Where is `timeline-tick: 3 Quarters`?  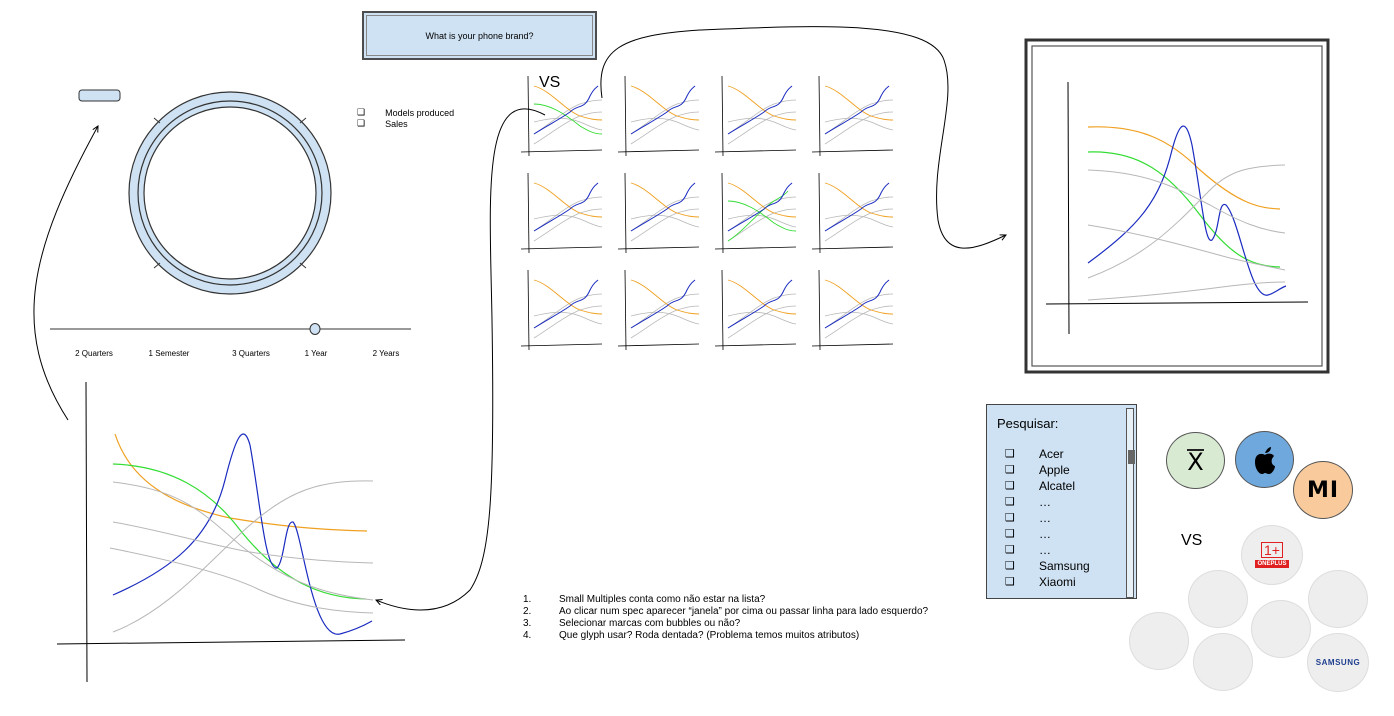 timeline-tick: 3 Quarters is located at coordinates (251, 353).